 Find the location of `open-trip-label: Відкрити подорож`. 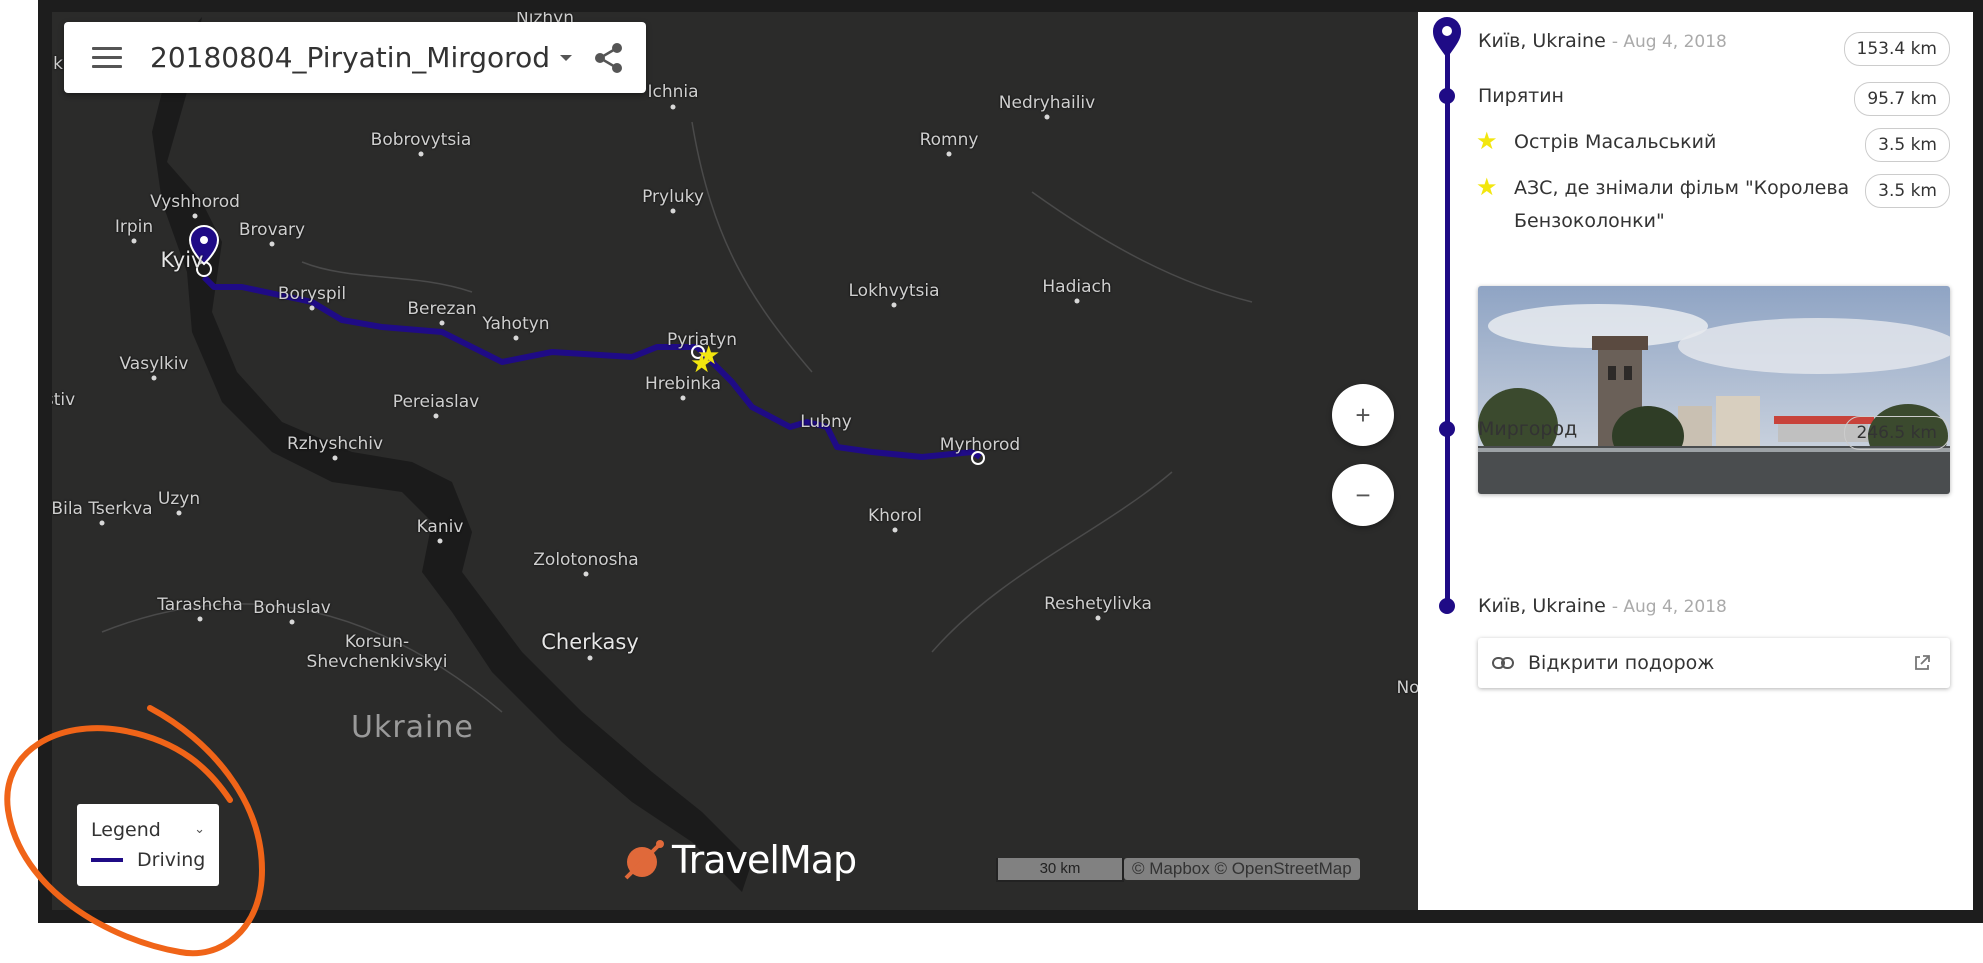

open-trip-label: Відкрити подорож is located at coordinates (1621, 663).